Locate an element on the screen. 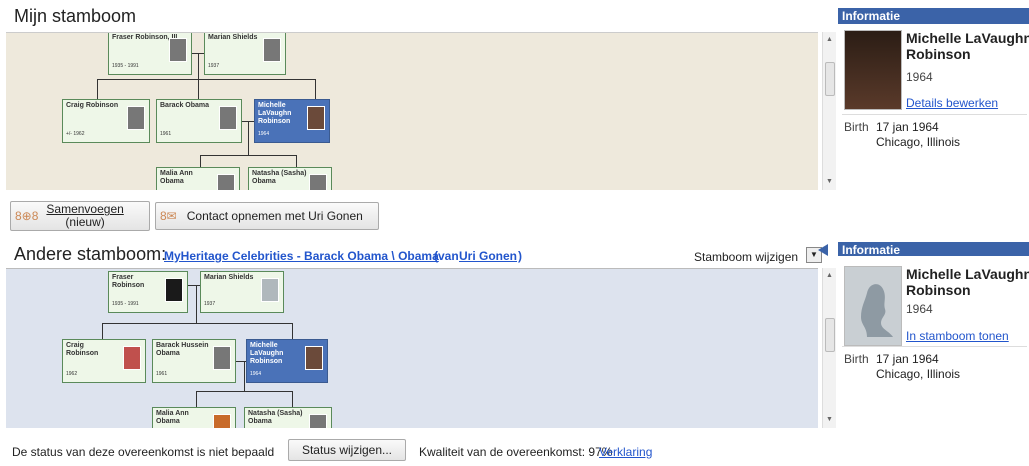 The height and width of the screenshot is (466, 1029). contact-label: Contact opnemen met Uri Gonen is located at coordinates (274, 216).